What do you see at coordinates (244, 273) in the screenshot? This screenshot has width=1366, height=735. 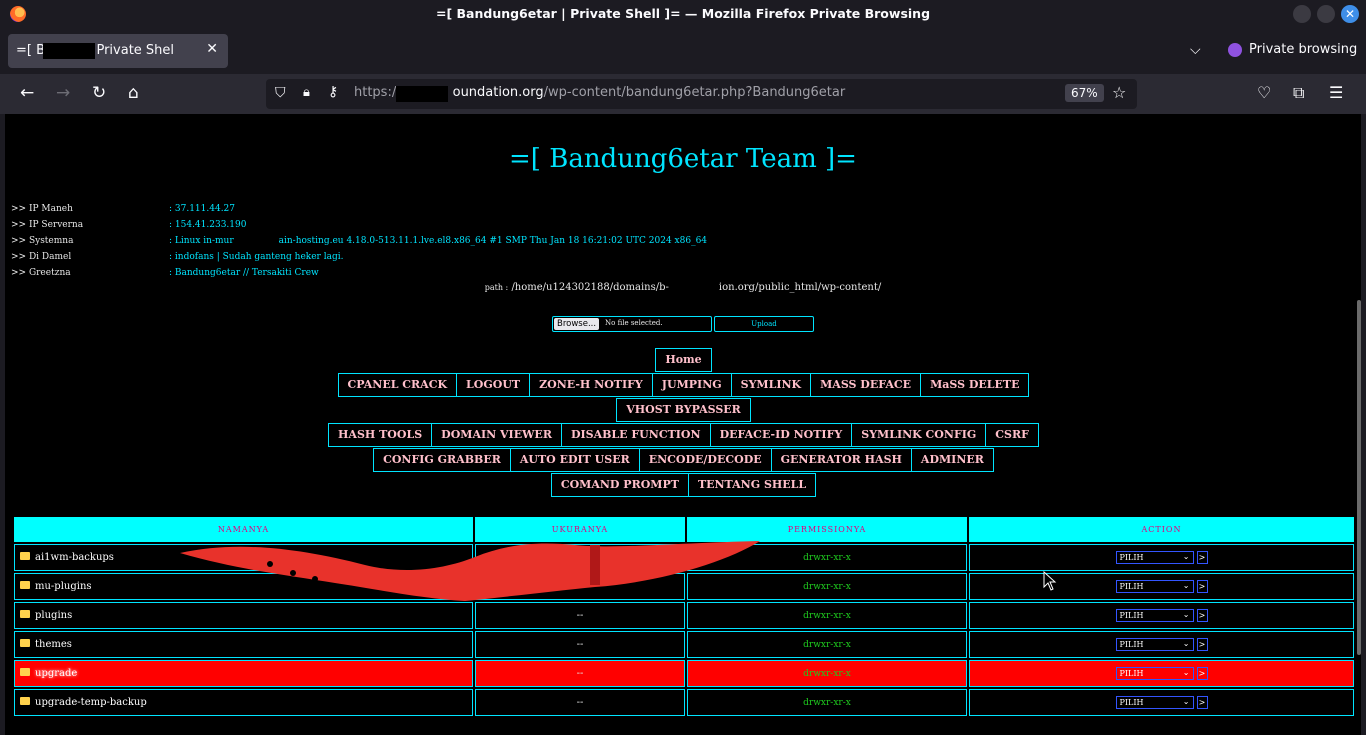 I see `info-value: : Bandung6etar // Tersakiti Crew` at bounding box center [244, 273].